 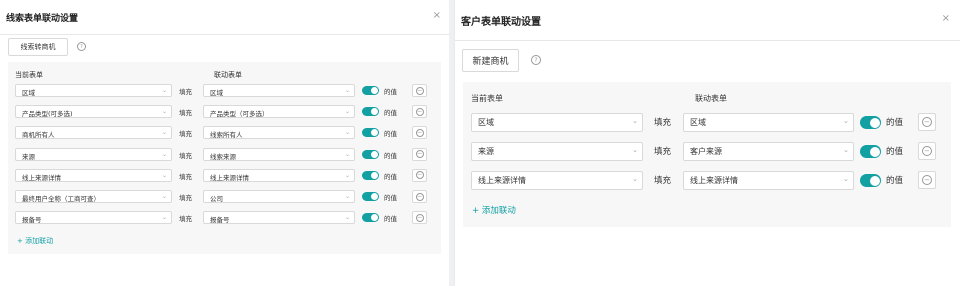 I want to click on linked-field-select: 公司 ⌄, so click(x=279, y=196).